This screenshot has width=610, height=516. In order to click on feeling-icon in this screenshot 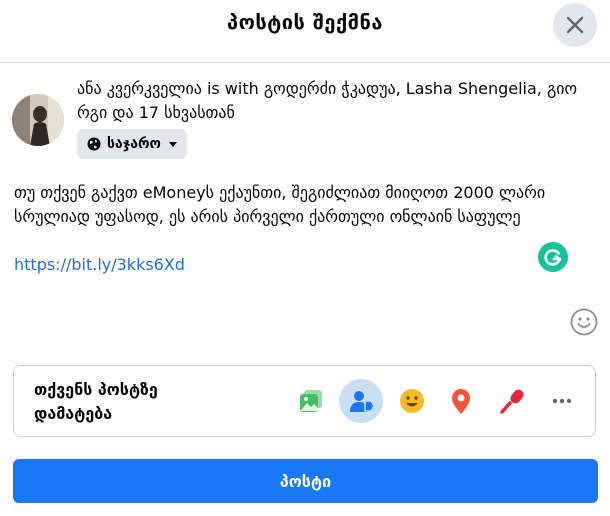, I will do `click(412, 401)`.